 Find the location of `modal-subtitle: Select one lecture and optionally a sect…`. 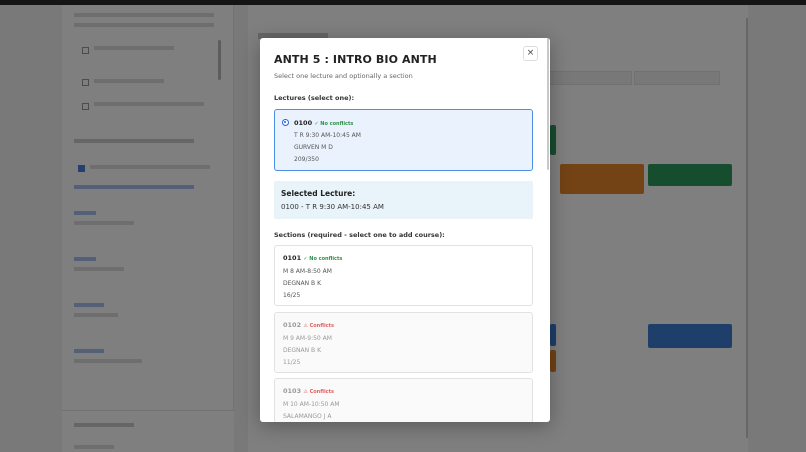

modal-subtitle: Select one lecture and optionally a sect… is located at coordinates (343, 76).